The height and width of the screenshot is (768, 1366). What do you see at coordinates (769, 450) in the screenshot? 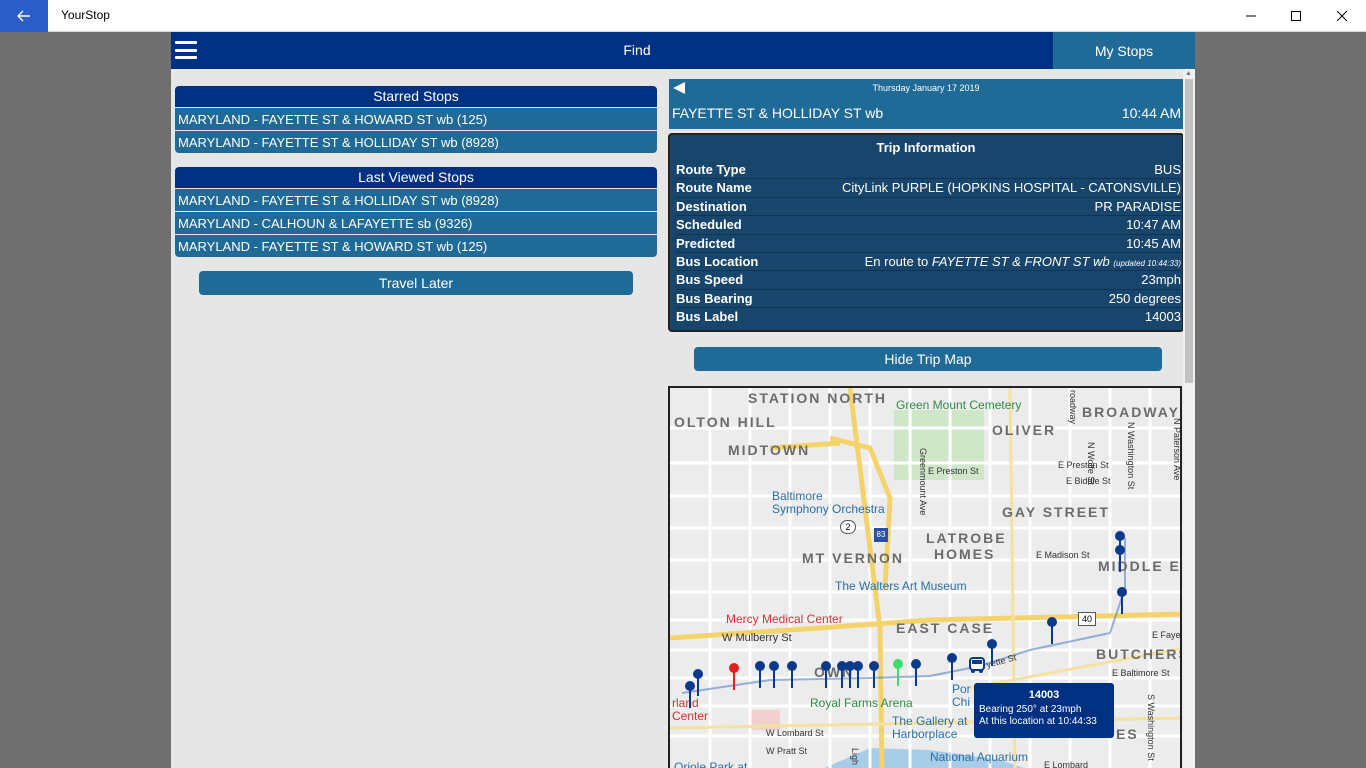
I see `map-area-label: MIDTOWN` at bounding box center [769, 450].